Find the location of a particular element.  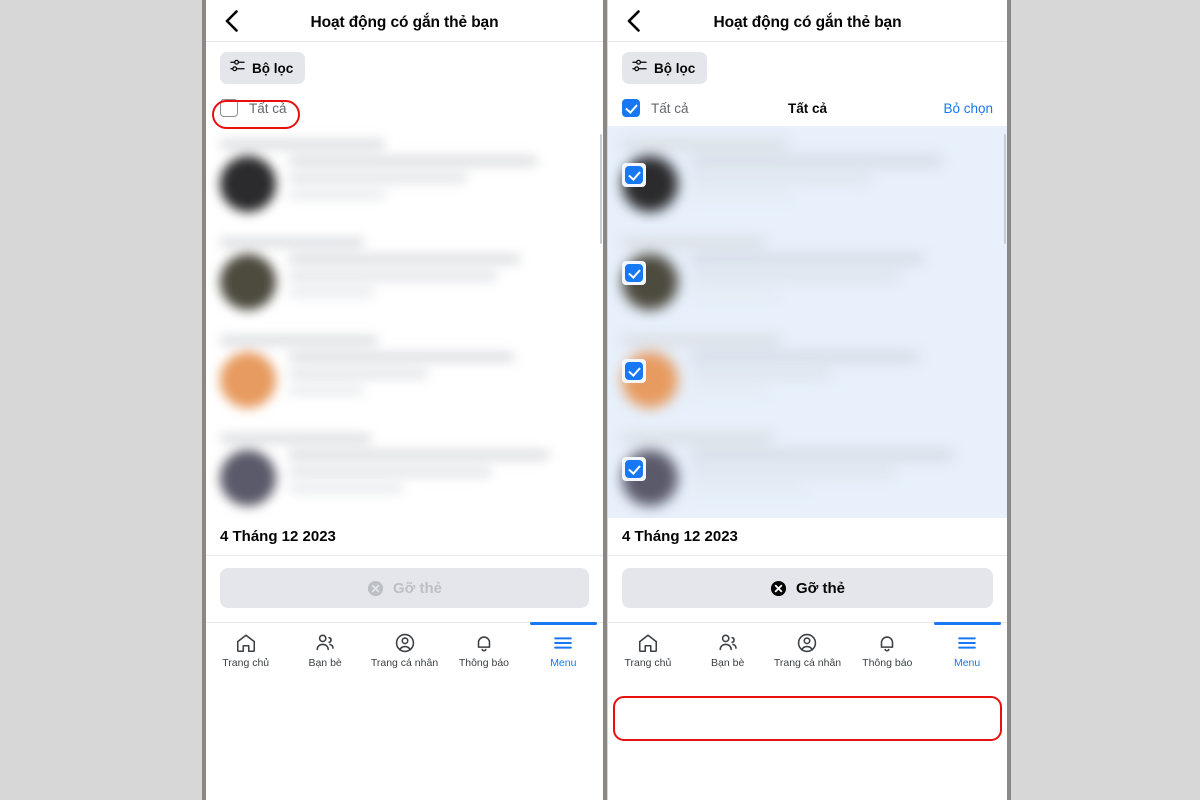

deselect-all-button: Bỏ chọn is located at coordinates (968, 108).